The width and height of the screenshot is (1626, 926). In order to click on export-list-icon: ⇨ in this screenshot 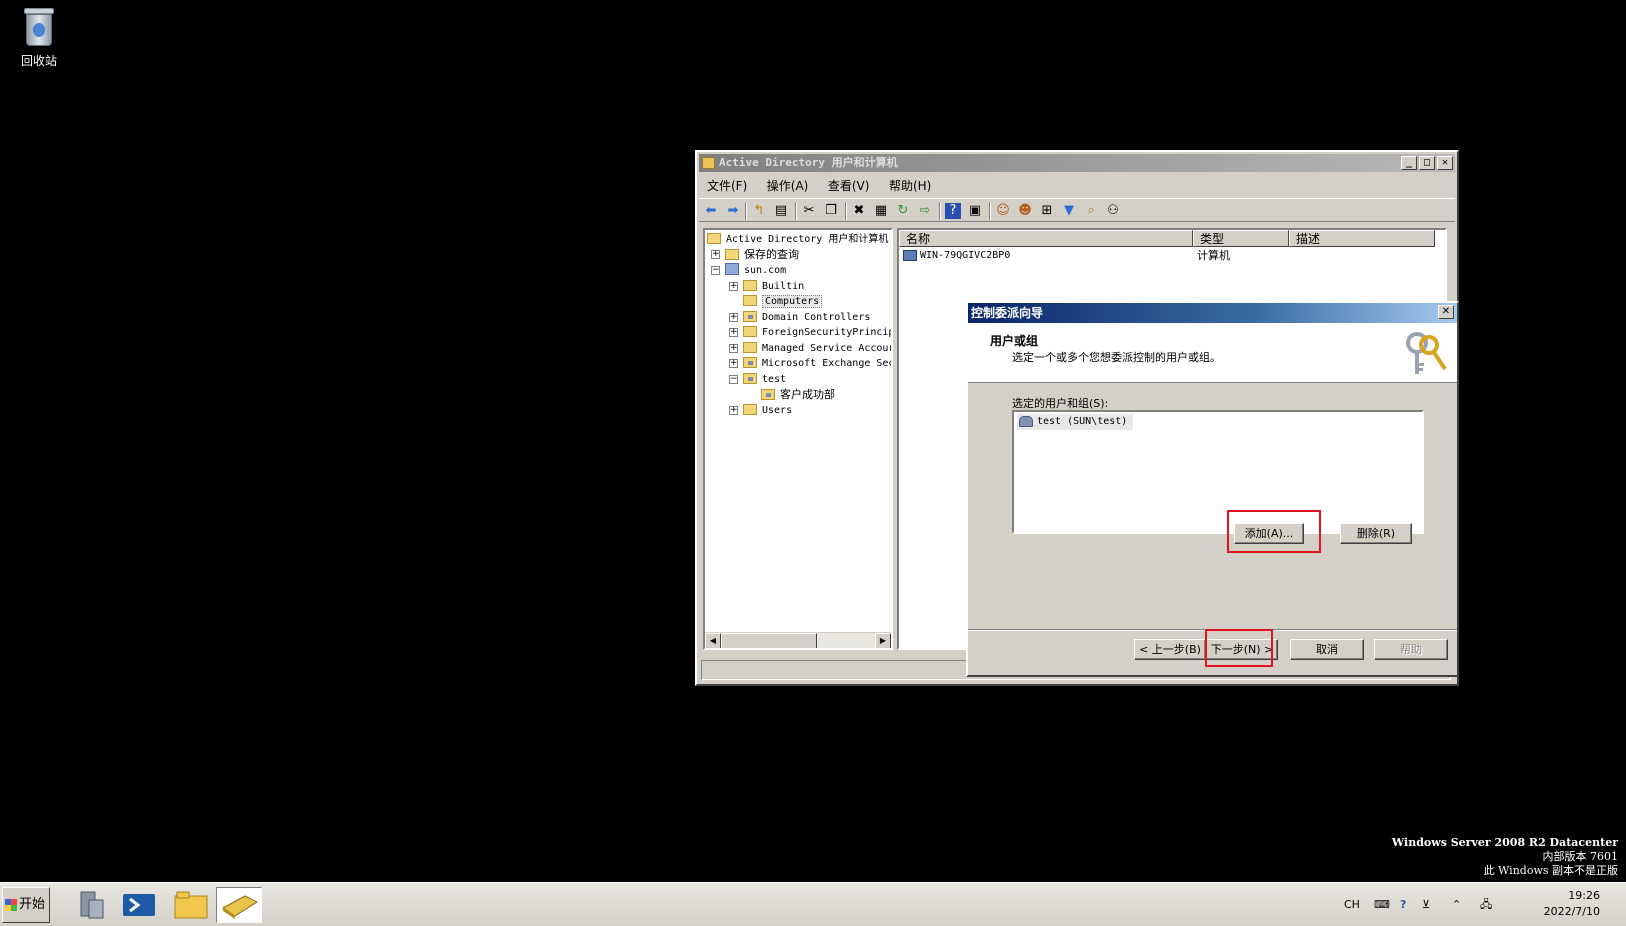, I will do `click(925, 211)`.